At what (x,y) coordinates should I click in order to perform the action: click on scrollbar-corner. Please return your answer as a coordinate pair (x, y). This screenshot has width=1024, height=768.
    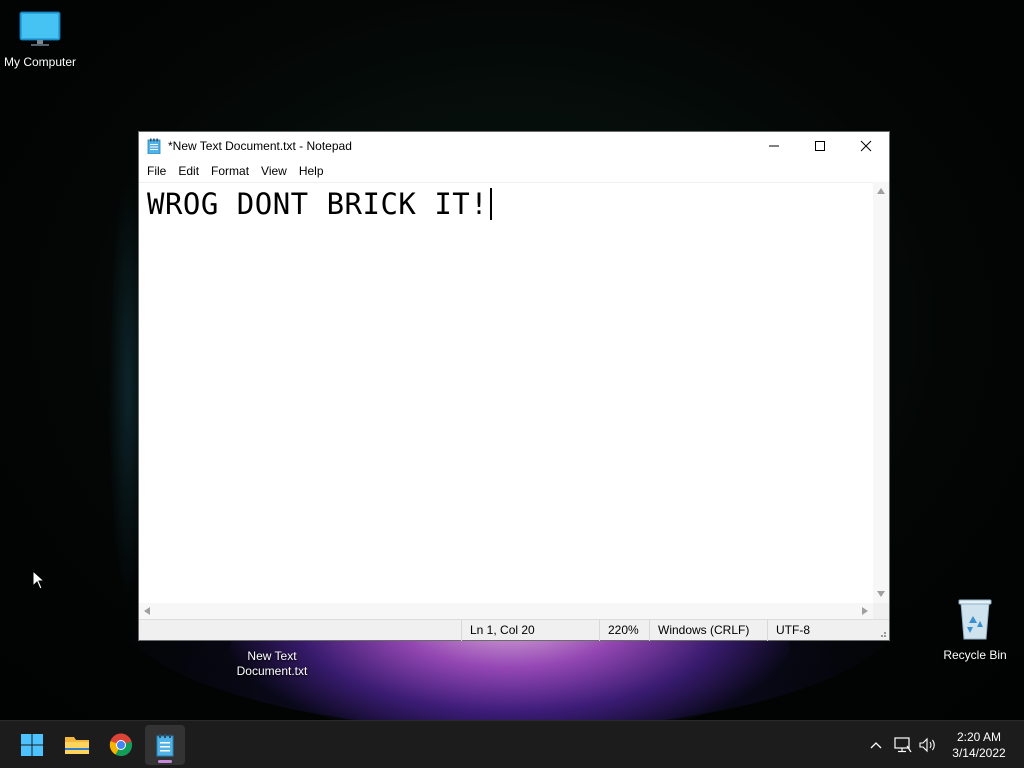
    Looking at the image, I should click on (881, 611).